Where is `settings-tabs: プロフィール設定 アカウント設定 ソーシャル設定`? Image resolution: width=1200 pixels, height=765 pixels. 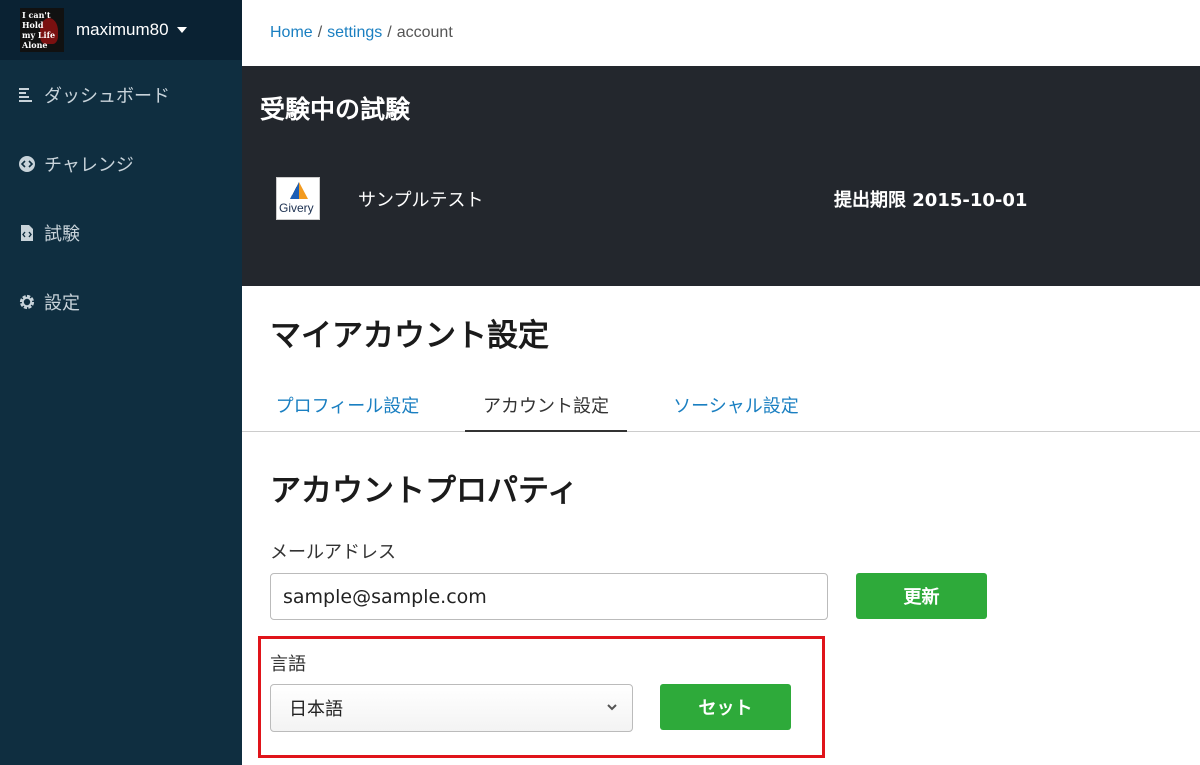
settings-tabs: プロフィール設定 アカウント設定 ソーシャル設定 is located at coordinates (721, 408).